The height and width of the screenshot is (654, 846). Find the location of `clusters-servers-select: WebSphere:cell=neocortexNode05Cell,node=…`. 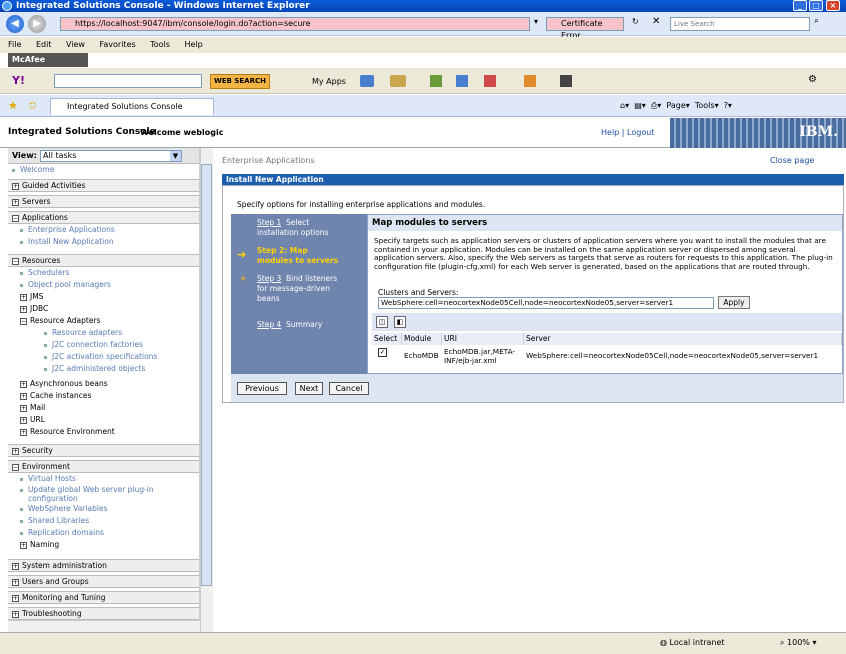

clusters-servers-select: WebSphere:cell=neocortexNode05Cell,node=… is located at coordinates (546, 303).